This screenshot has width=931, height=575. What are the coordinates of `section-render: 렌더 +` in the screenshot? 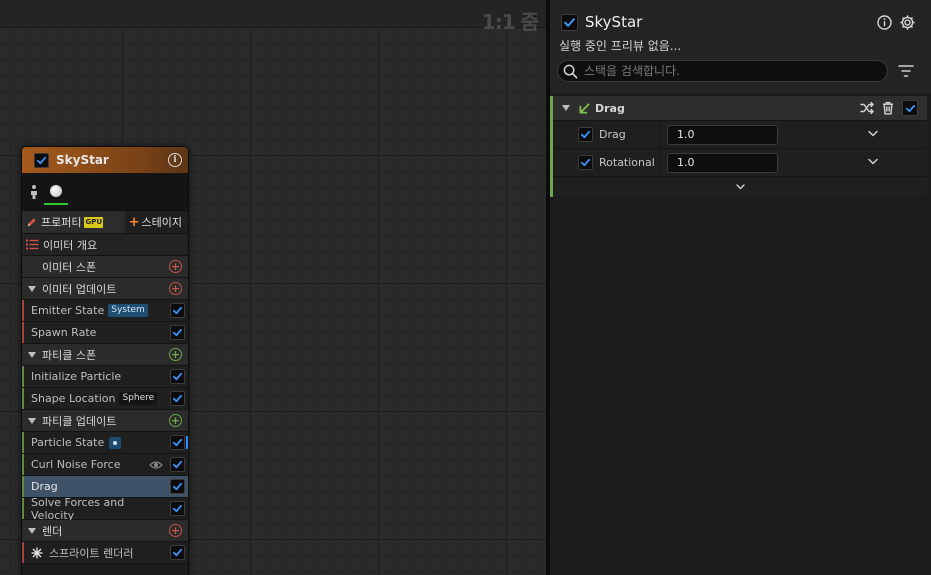 It's located at (105, 531).